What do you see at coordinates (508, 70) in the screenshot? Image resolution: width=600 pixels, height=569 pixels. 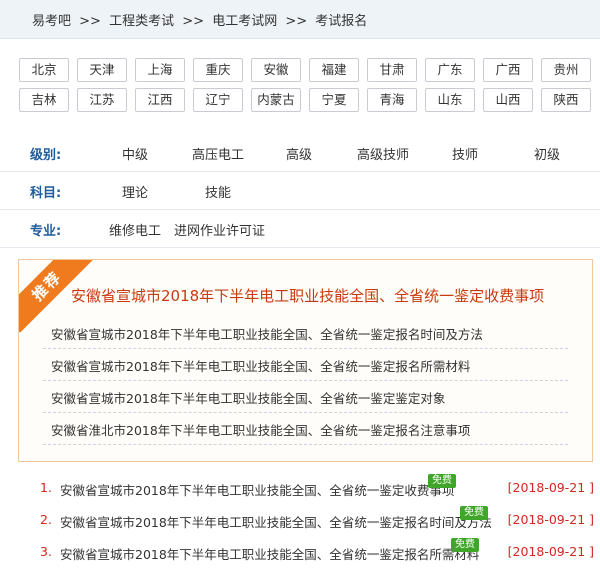 I see `region-button: 广西` at bounding box center [508, 70].